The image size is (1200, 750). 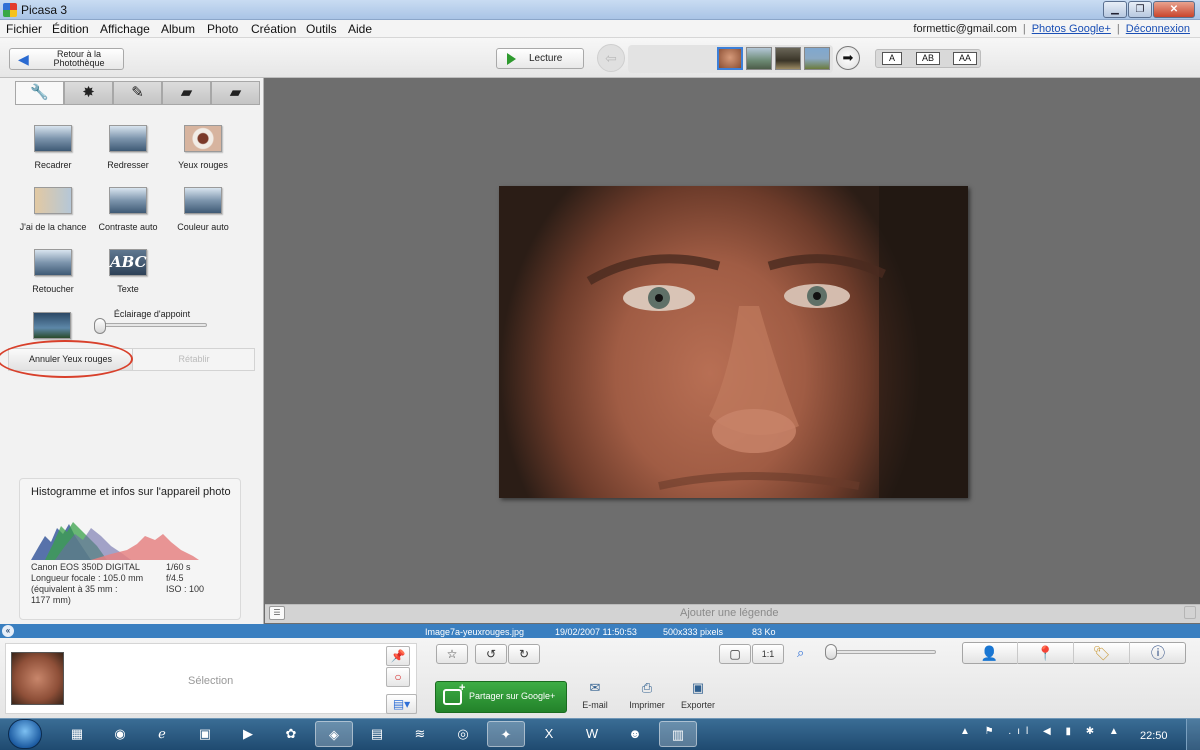 What do you see at coordinates (273, 29) in the screenshot?
I see `menu-creation: Création` at bounding box center [273, 29].